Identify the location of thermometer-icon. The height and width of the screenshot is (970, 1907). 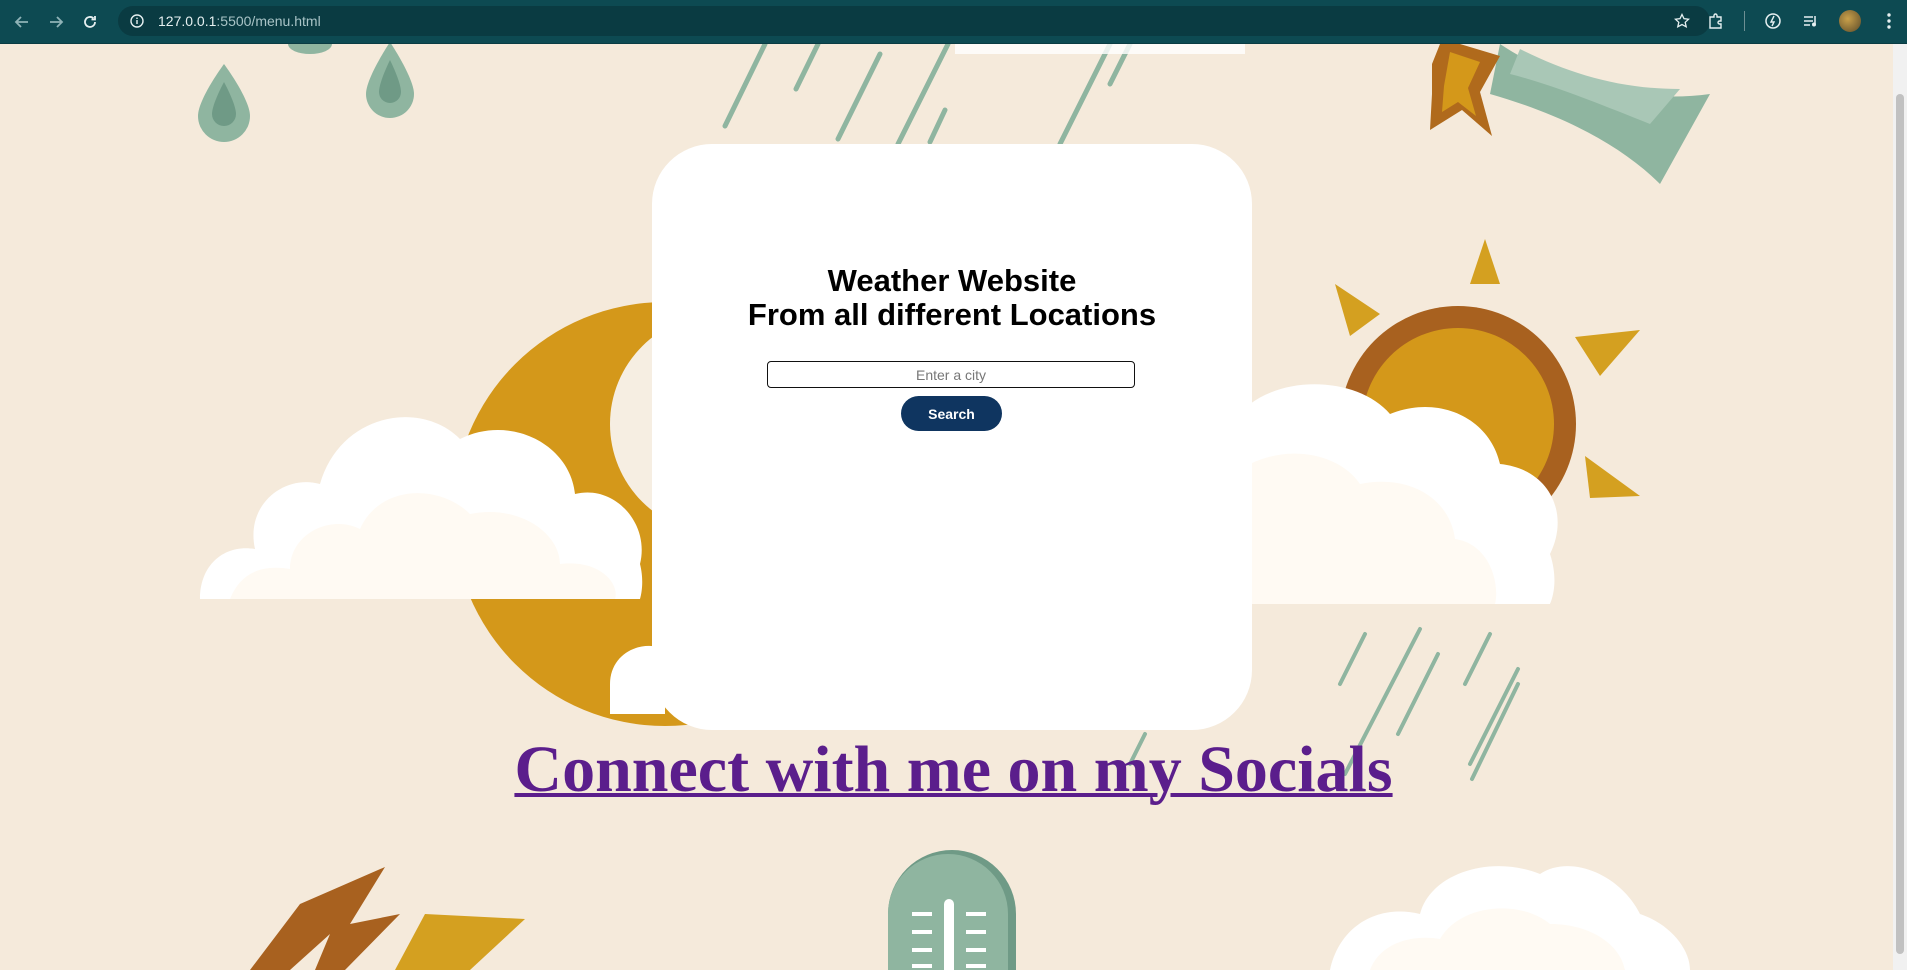
(952, 910).